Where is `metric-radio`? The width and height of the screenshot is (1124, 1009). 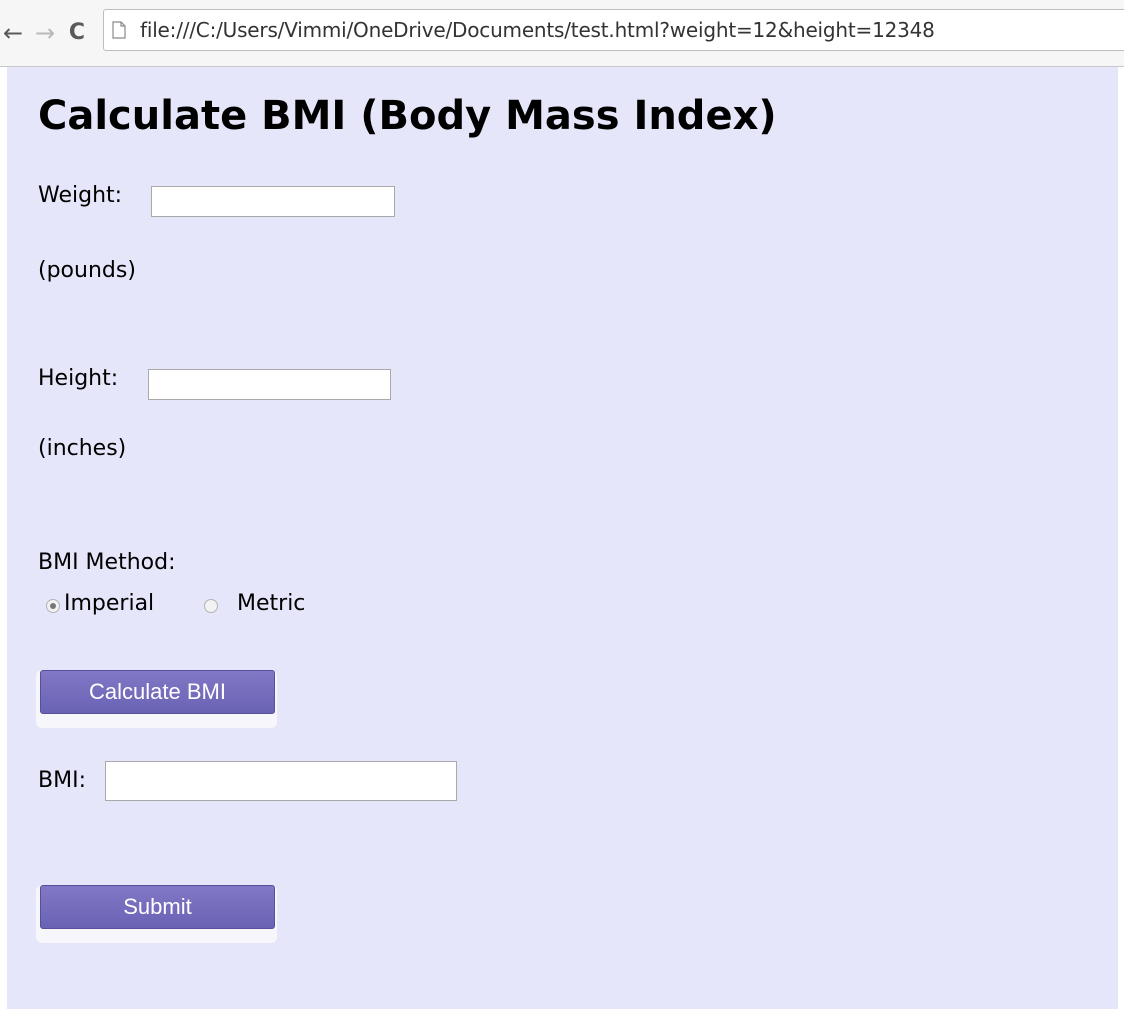
metric-radio is located at coordinates (211, 606).